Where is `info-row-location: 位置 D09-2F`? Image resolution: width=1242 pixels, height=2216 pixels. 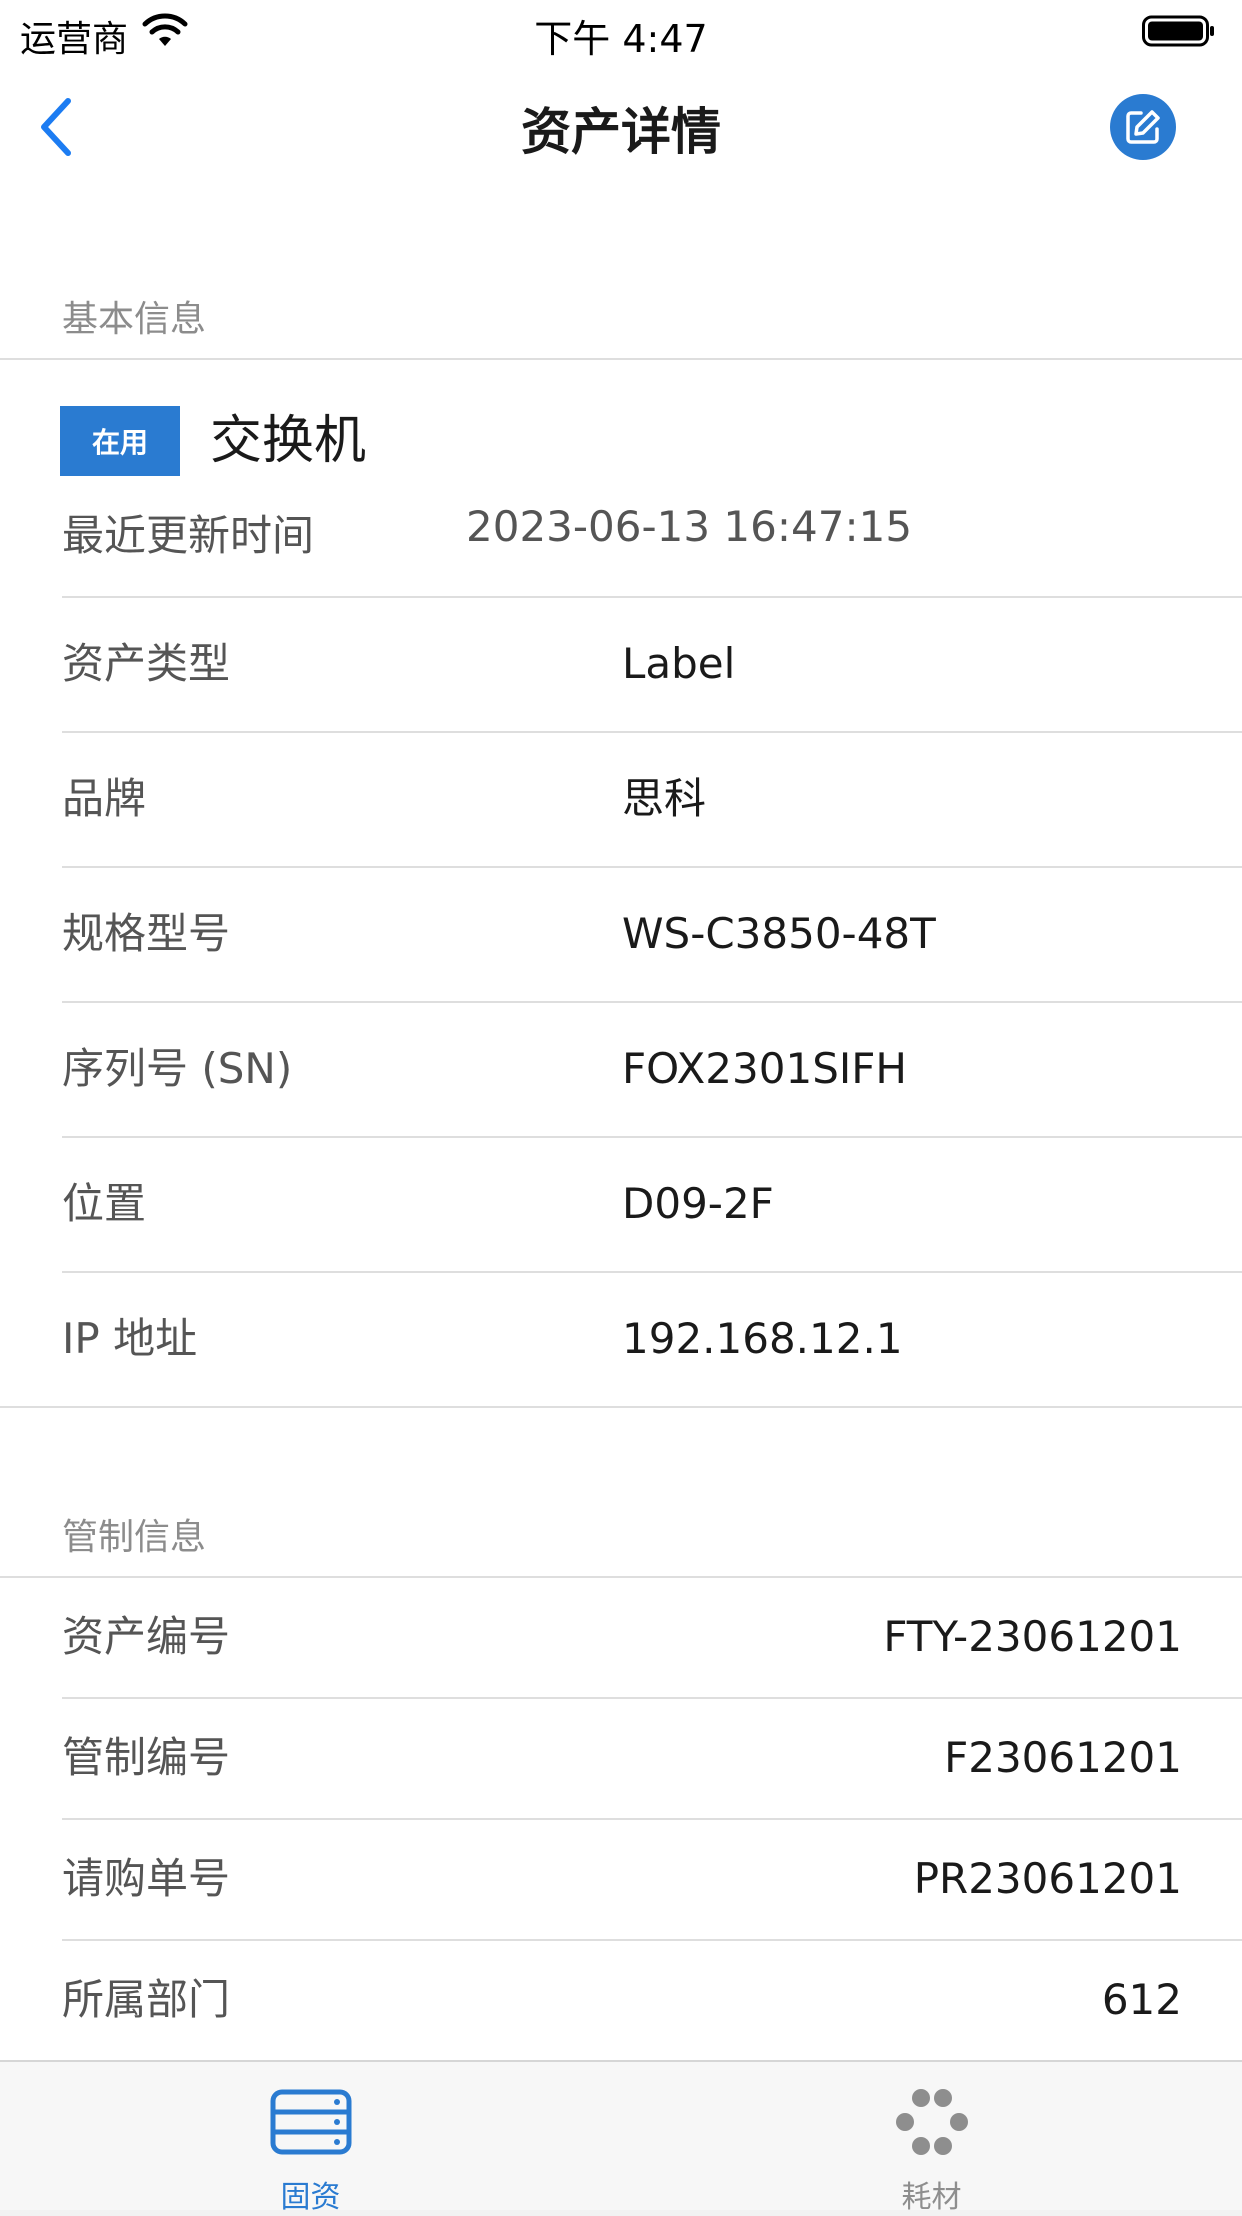 info-row-location: 位置 D09-2F is located at coordinates (652, 1204).